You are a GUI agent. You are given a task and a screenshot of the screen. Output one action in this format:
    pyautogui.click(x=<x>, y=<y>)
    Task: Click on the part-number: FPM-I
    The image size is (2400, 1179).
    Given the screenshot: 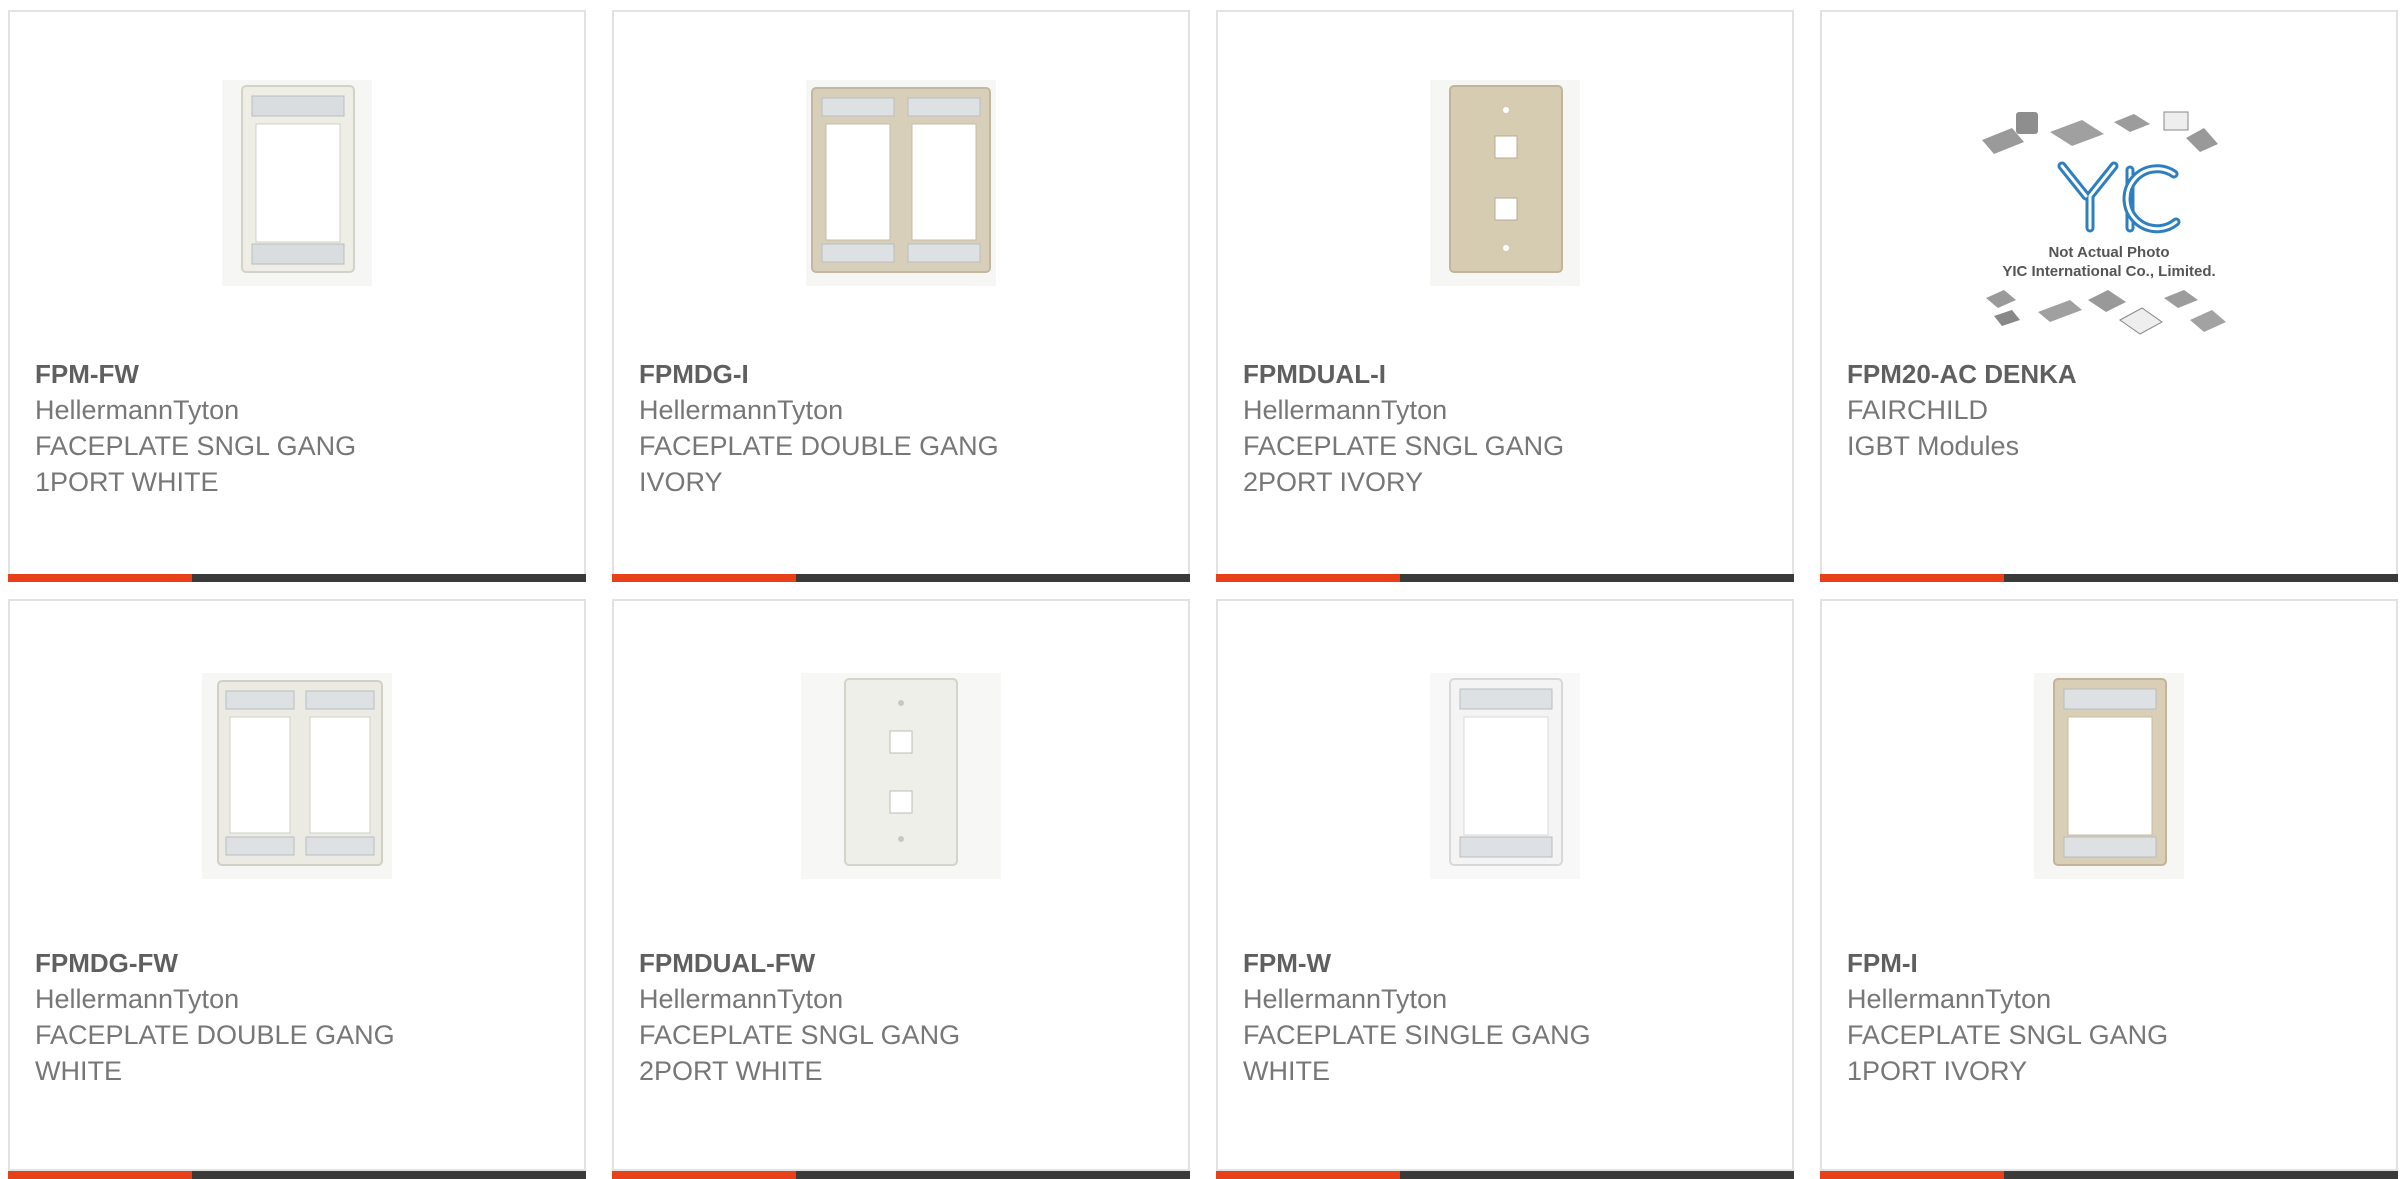 What is the action you would take?
    pyautogui.click(x=2111, y=963)
    